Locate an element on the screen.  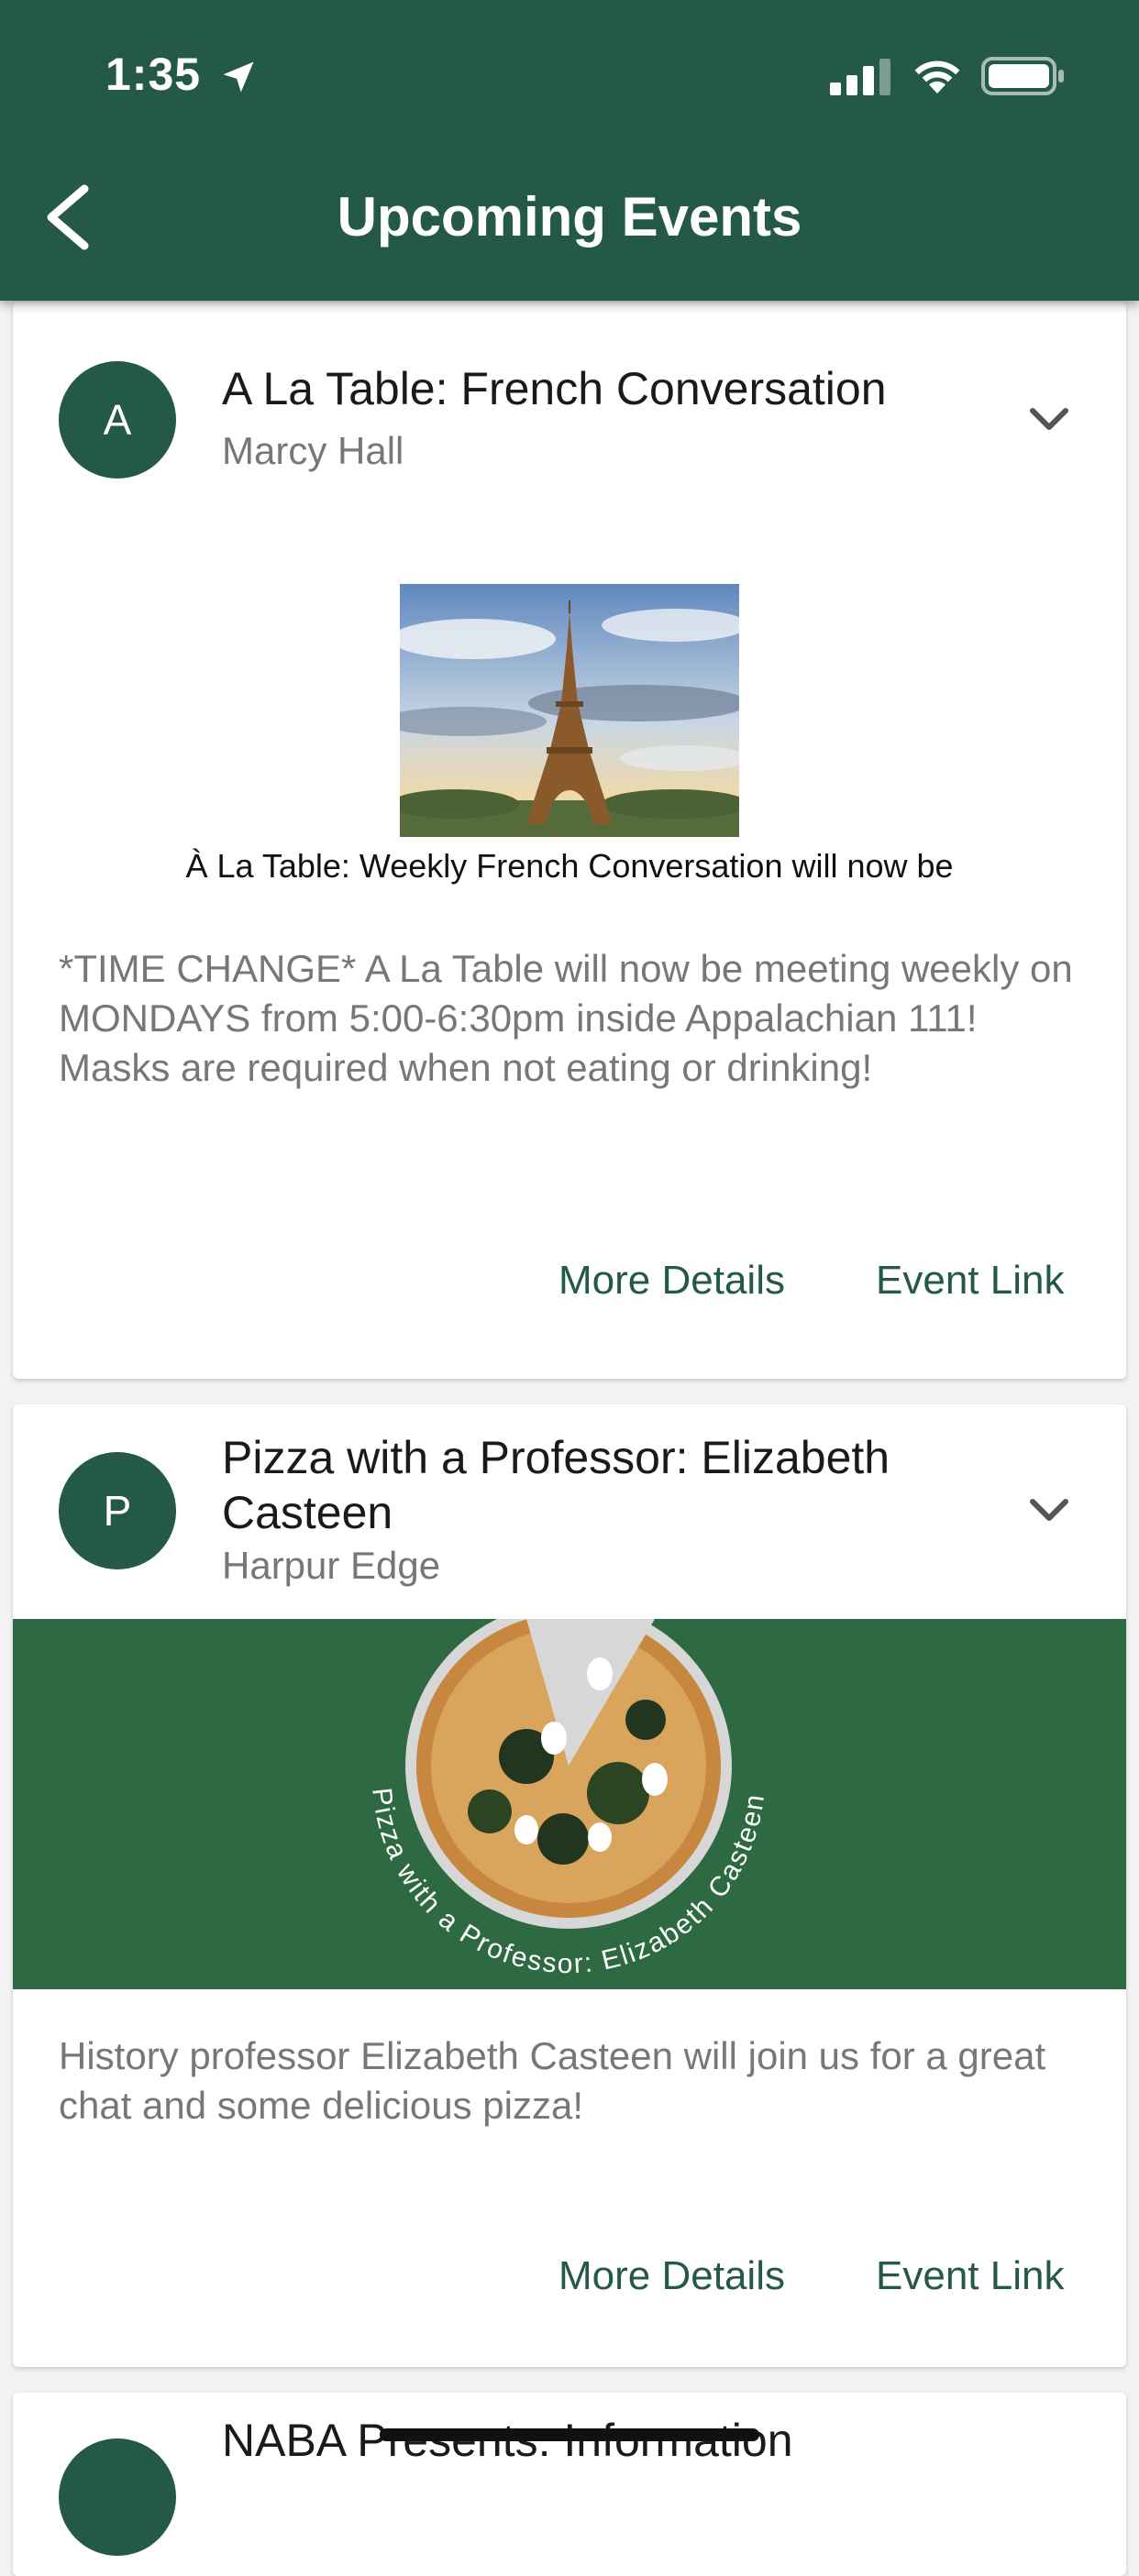
app-header: 1:35 Upcoming Events is located at coordinates (569, 150).